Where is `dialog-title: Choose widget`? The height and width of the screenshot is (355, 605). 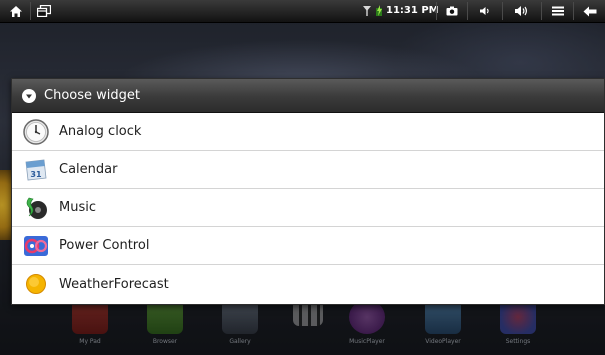 dialog-title: Choose widget is located at coordinates (92, 95).